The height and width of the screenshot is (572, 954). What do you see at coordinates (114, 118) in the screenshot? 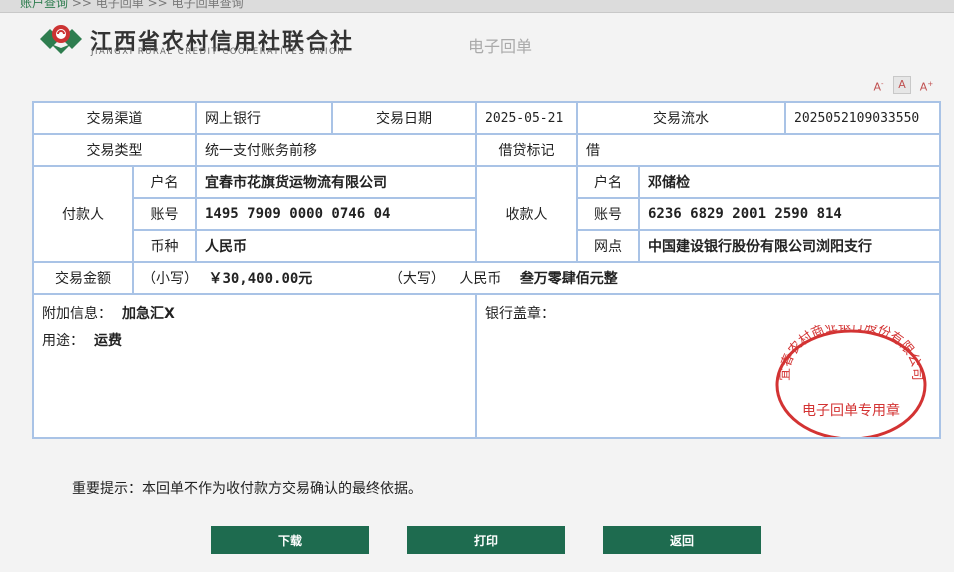
I see `channel-label: 交易渠道` at bounding box center [114, 118].